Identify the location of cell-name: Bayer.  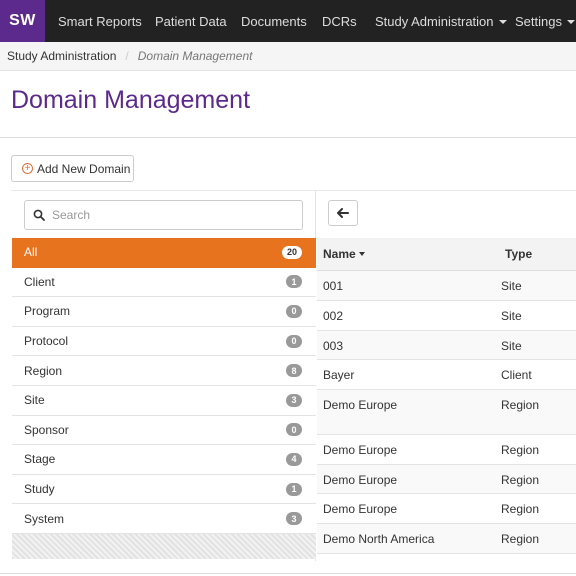
(339, 375).